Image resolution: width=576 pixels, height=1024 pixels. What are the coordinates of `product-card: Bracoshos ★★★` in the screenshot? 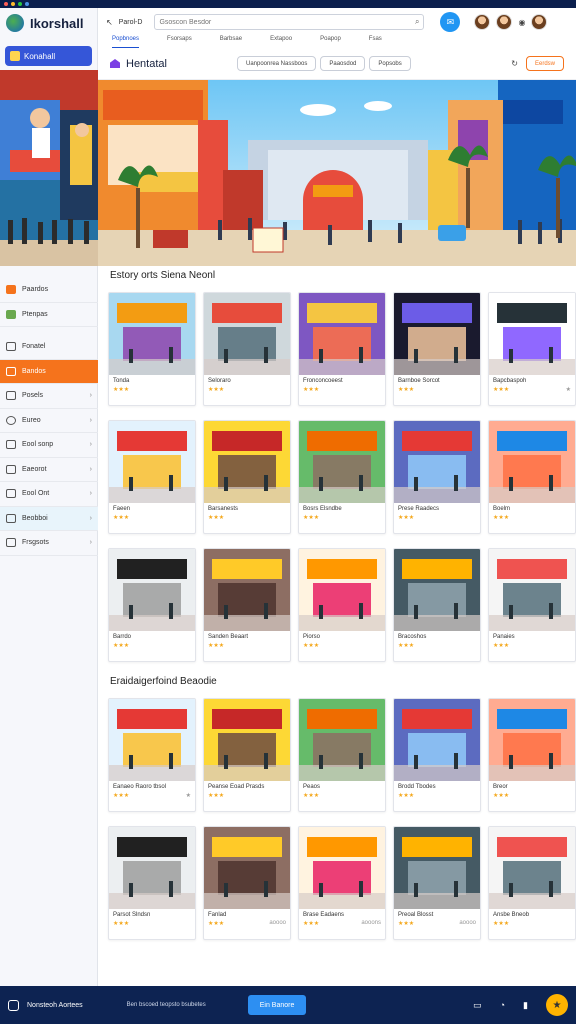 It's located at (437, 605).